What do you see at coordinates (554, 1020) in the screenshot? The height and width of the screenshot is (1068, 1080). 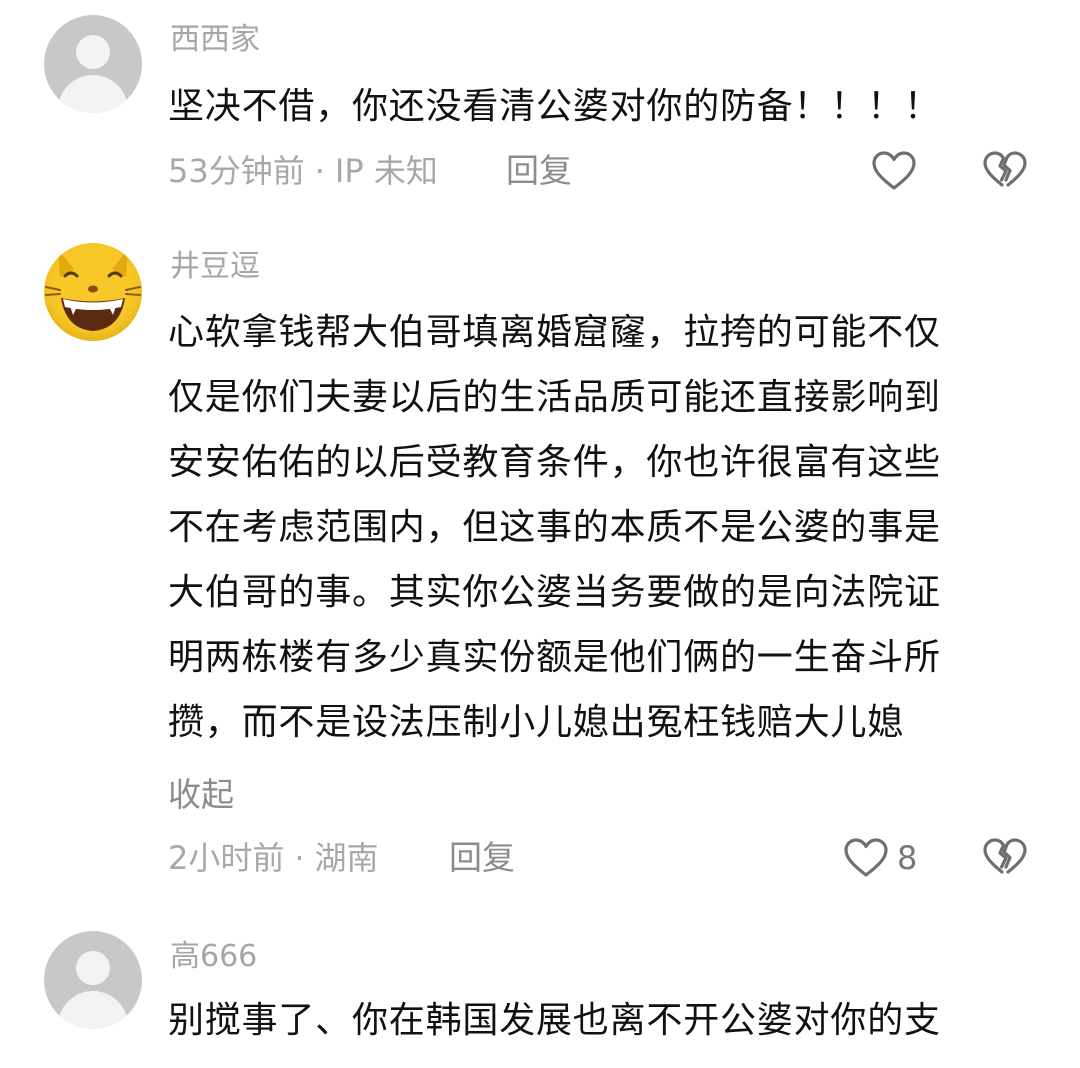 I see `comment-line: 别搅事了、你在韩国发展也离不开公婆对你的支` at bounding box center [554, 1020].